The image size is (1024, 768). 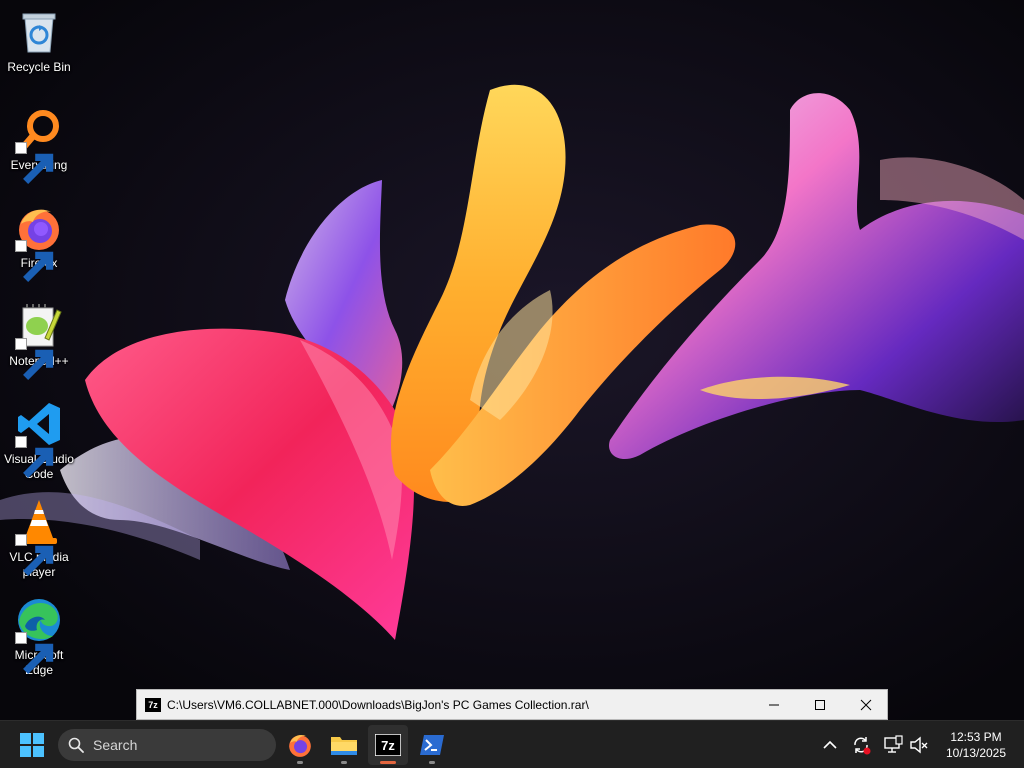 What do you see at coordinates (153, 705) in the screenshot?
I see `sevenzip-app-icon: 7z` at bounding box center [153, 705].